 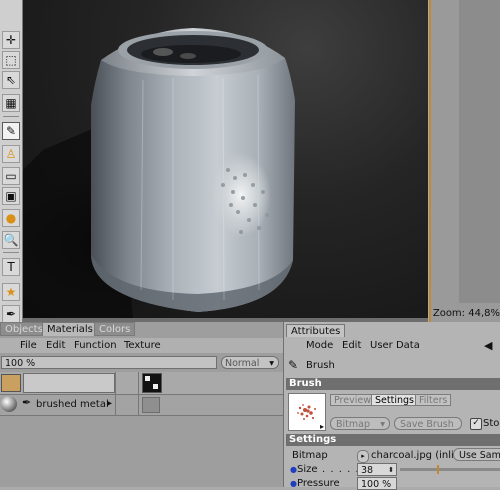 I want to click on drop-tool-icon: ●, so click(x=11, y=218).